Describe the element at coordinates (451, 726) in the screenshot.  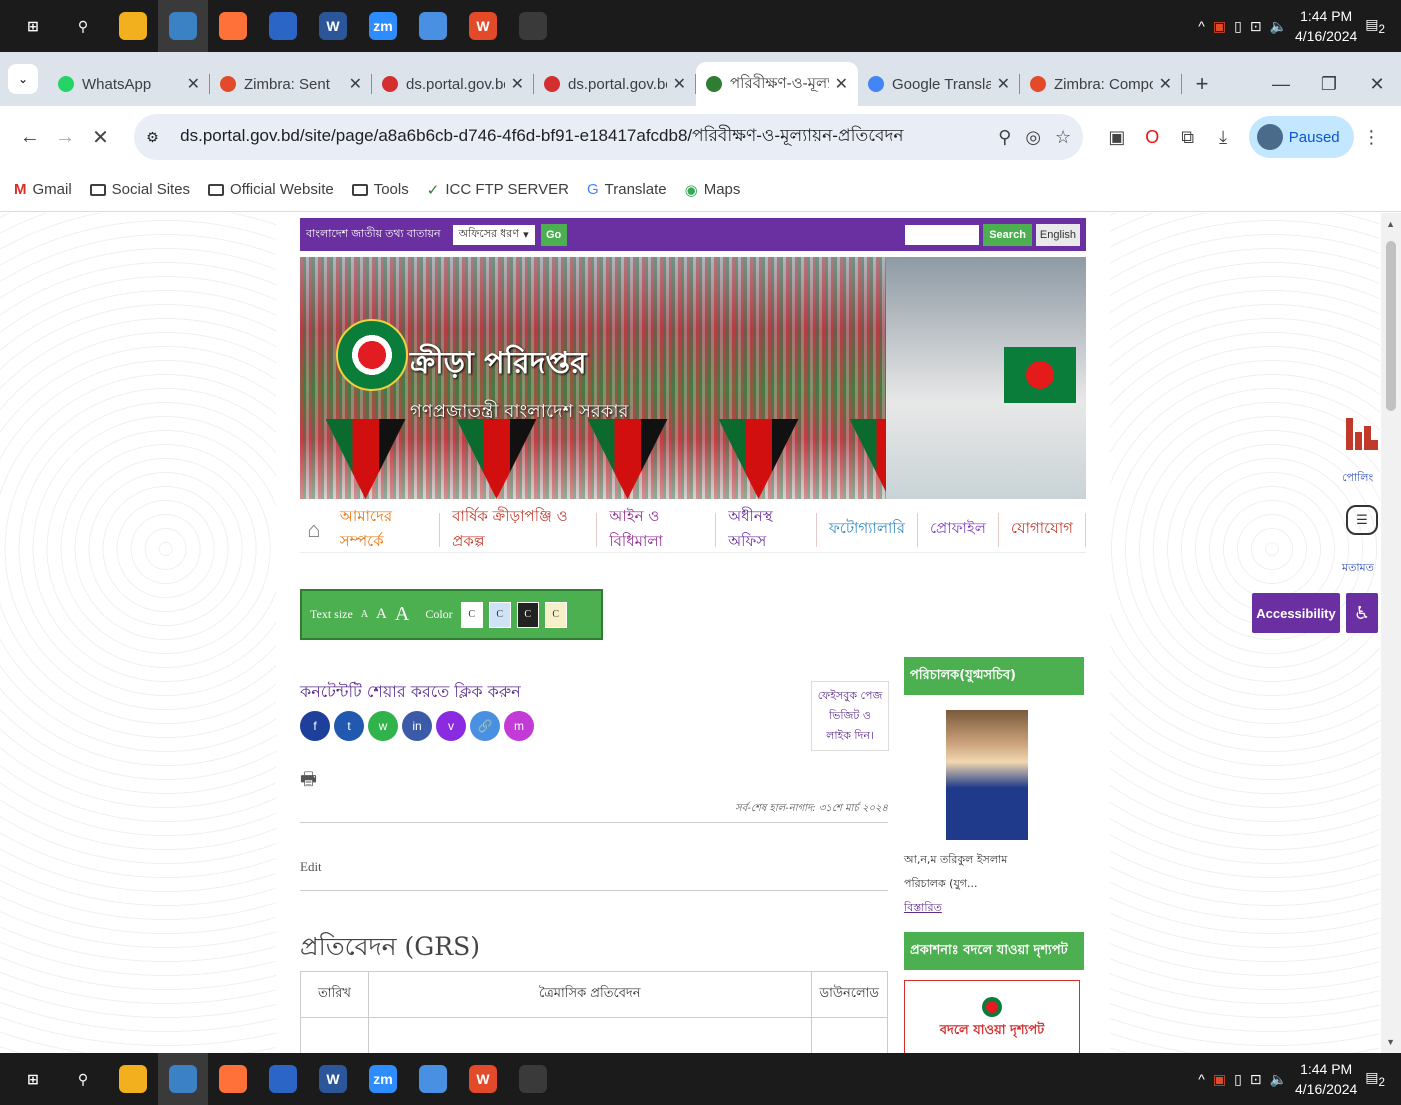
I see `viber-share-icon: v` at that location.